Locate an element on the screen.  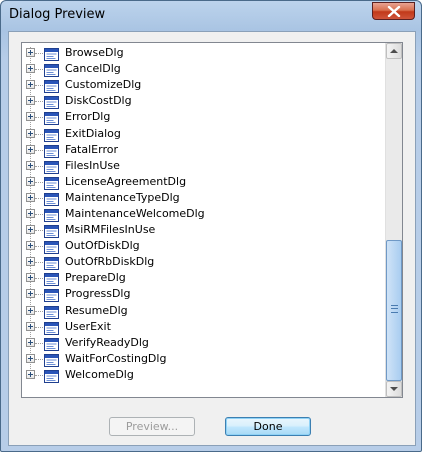
tree-item: BrowseDlg is located at coordinates (203, 53).